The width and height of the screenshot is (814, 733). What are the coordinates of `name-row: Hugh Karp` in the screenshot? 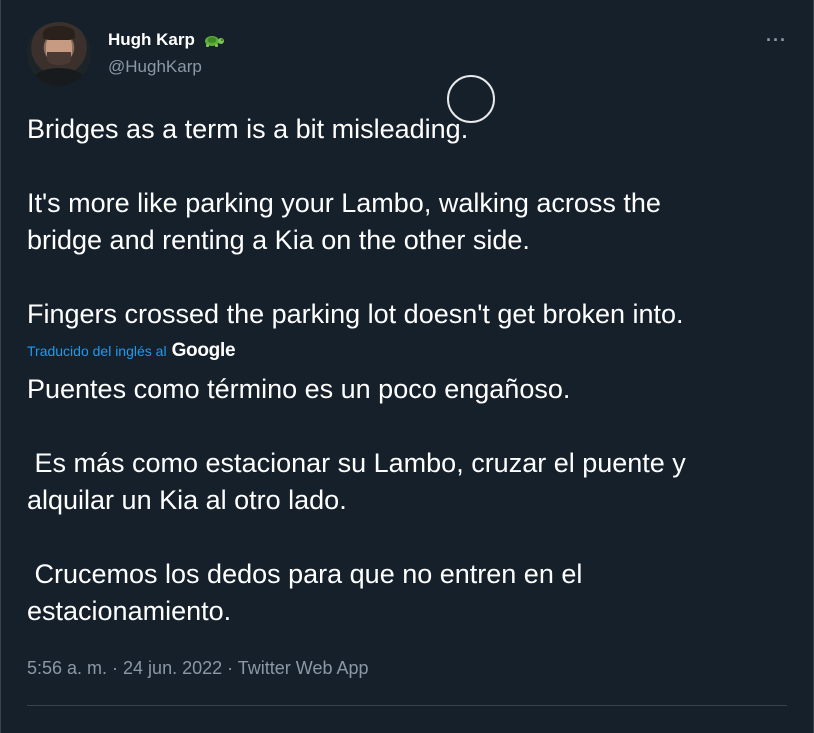 It's located at (166, 40).